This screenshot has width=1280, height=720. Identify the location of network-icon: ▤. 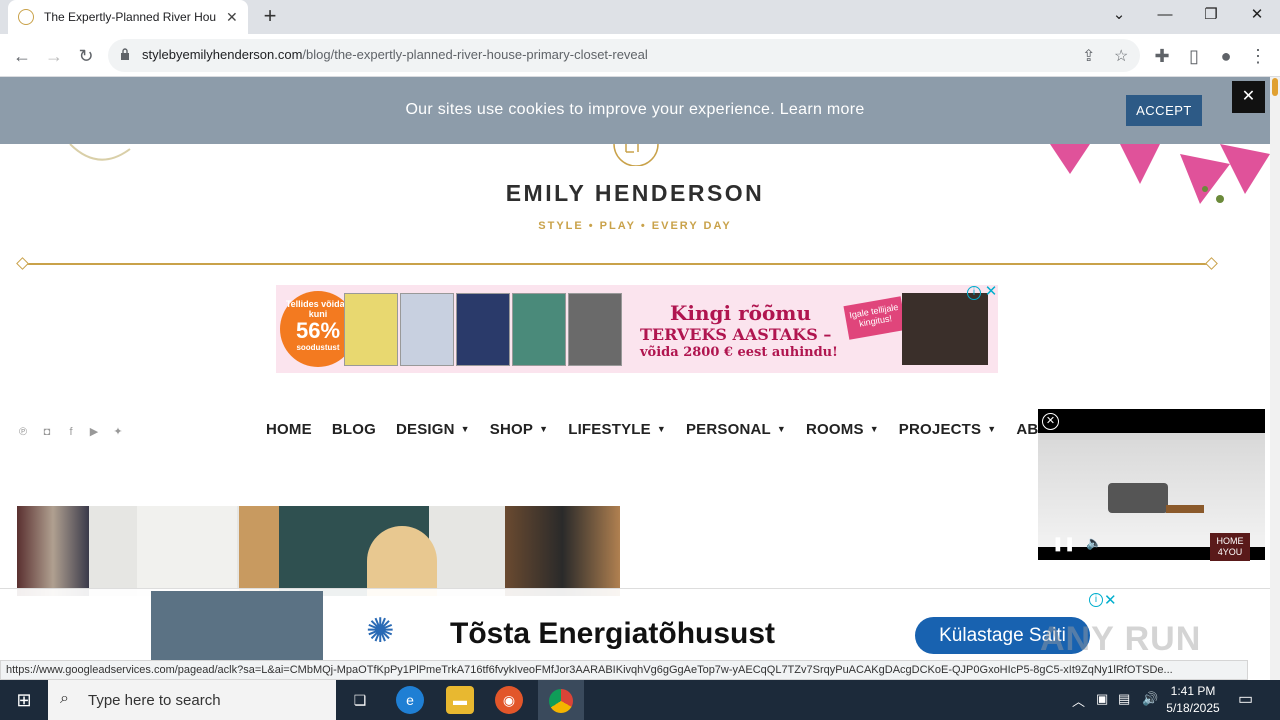
(1124, 699).